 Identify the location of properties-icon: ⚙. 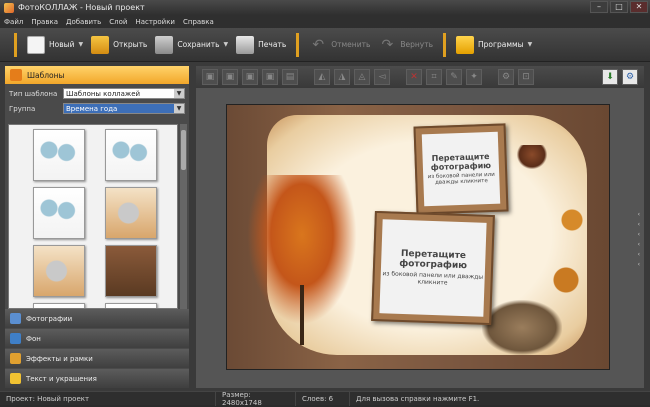
(630, 77).